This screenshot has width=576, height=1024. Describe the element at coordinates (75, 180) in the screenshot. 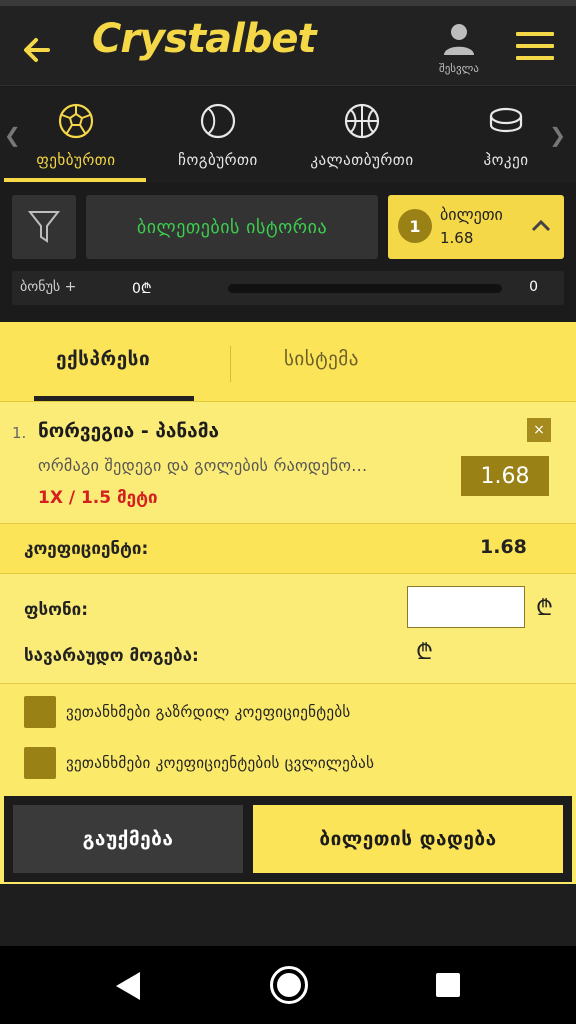

I see `active-sport-indicator` at that location.